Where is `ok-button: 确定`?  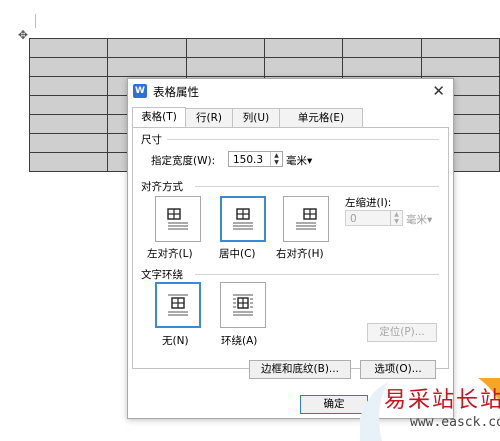
ok-button: 确定 is located at coordinates (334, 404).